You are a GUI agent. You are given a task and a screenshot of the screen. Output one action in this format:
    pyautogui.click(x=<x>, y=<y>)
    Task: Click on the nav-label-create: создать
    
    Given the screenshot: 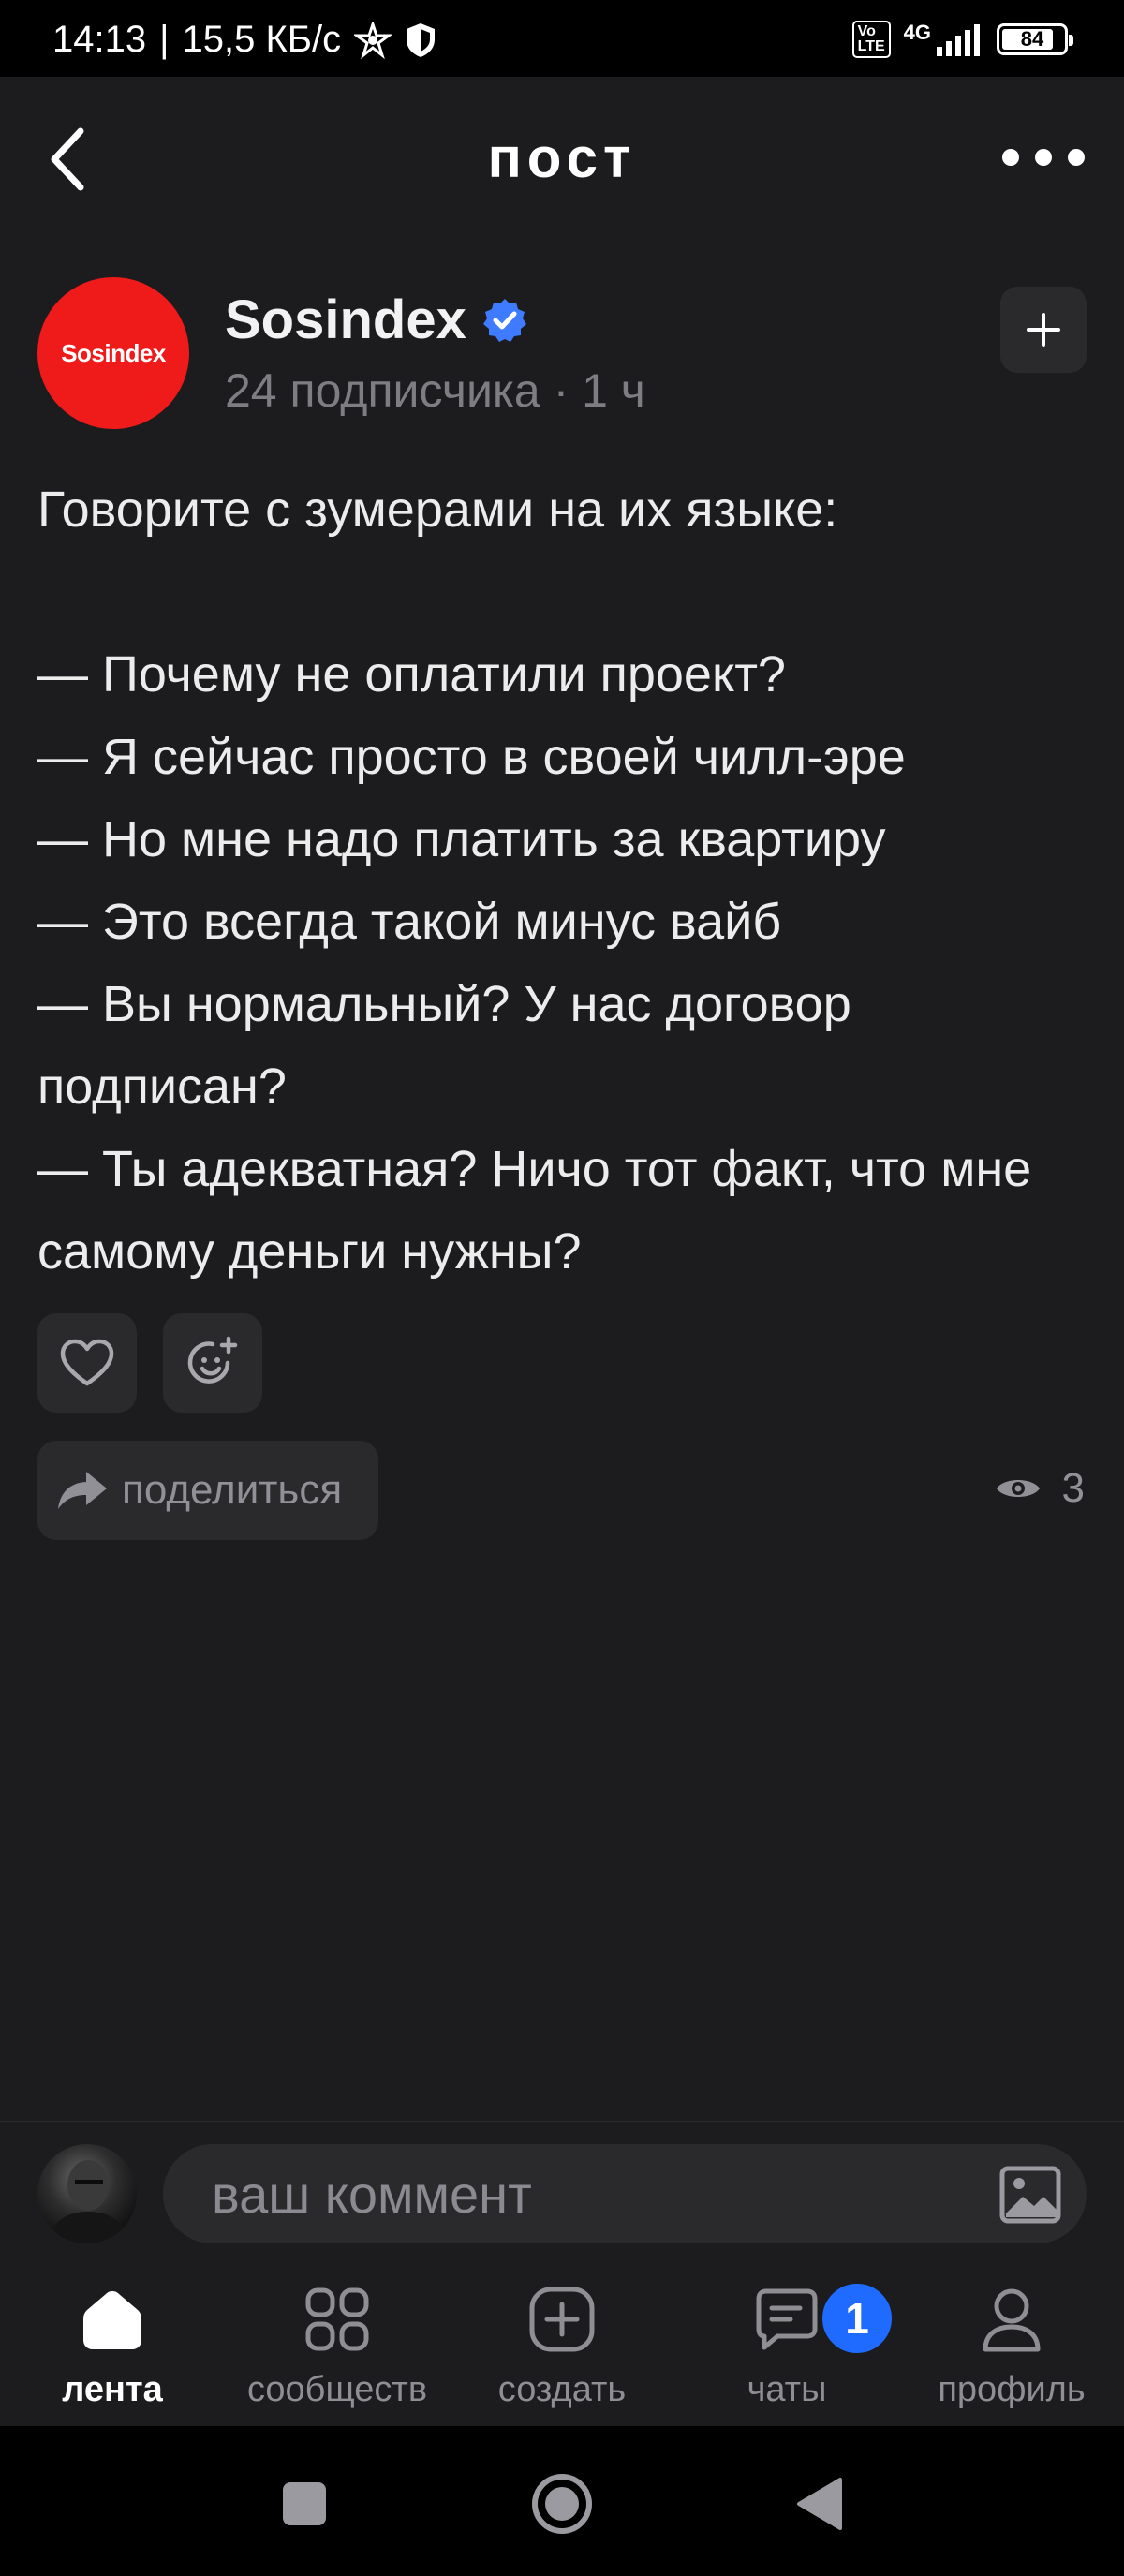 What is the action you would take?
    pyautogui.click(x=562, y=2389)
    